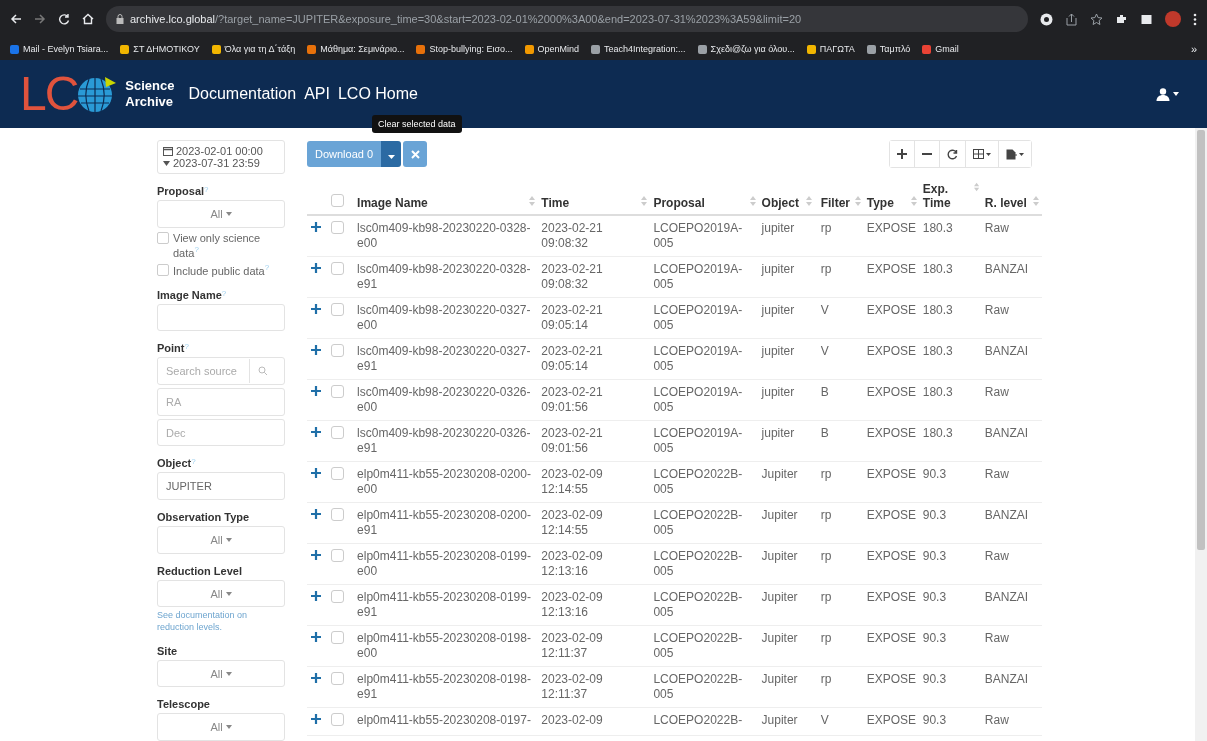 This screenshot has width=1207, height=741. Describe the element at coordinates (567, 19) in the screenshot. I see `address-bar: archive.lco.global/?target_name=JUPITER&exposure_time=30&start=2023-02-01%2000%3A00&end=2023-07-31%2023%3A59&limit=20` at that location.